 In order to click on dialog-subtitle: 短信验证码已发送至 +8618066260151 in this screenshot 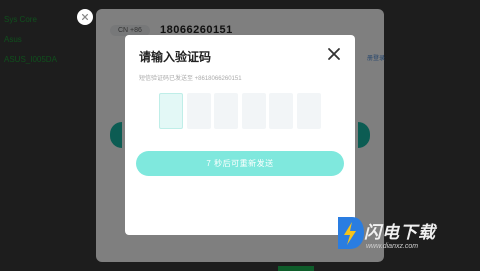, I will do `click(190, 79)`.